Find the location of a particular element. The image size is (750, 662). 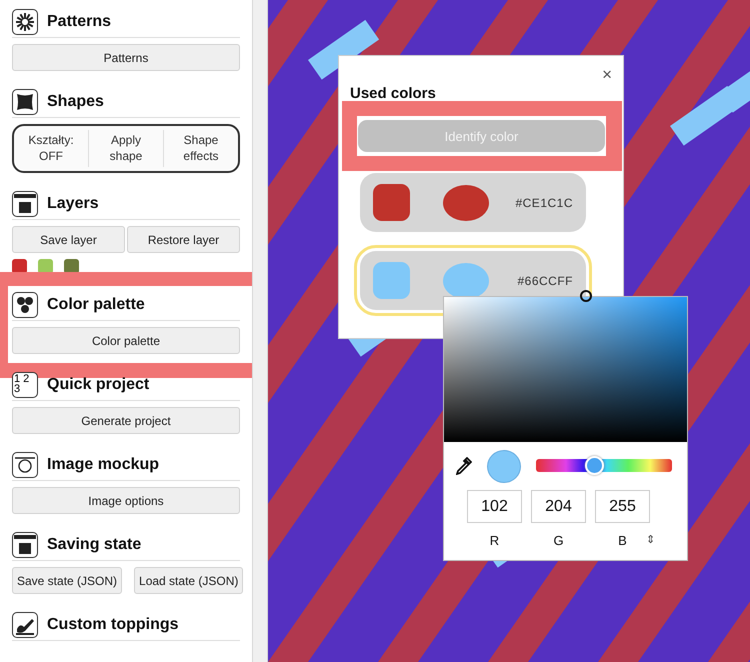

shape-option-button: Apply shape is located at coordinates (126, 148).